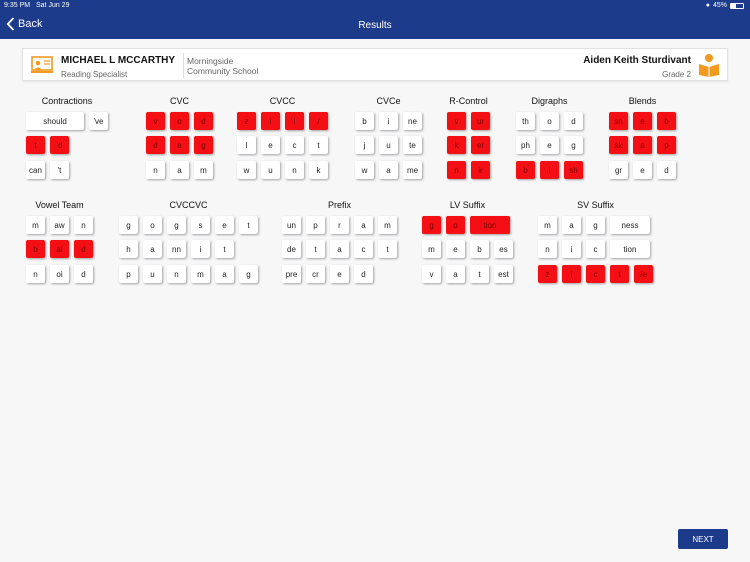 This screenshot has height=562, width=750. Describe the element at coordinates (35, 170) in the screenshot. I see `tile-correct: can` at that location.